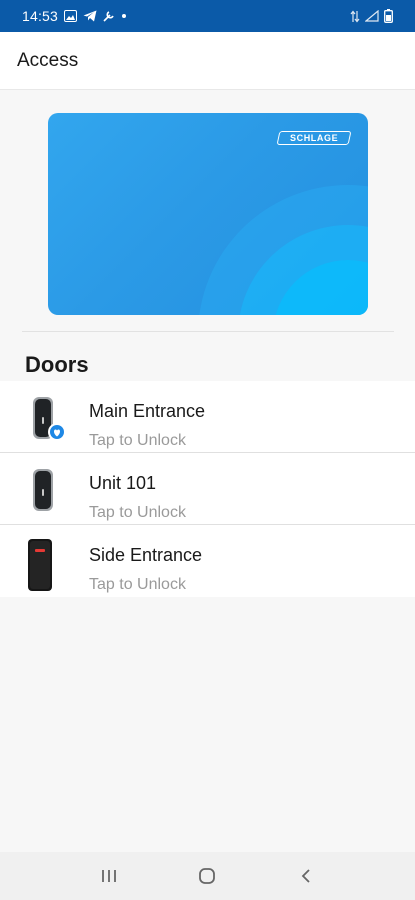  I want to click on signal-icon, so click(372, 16).